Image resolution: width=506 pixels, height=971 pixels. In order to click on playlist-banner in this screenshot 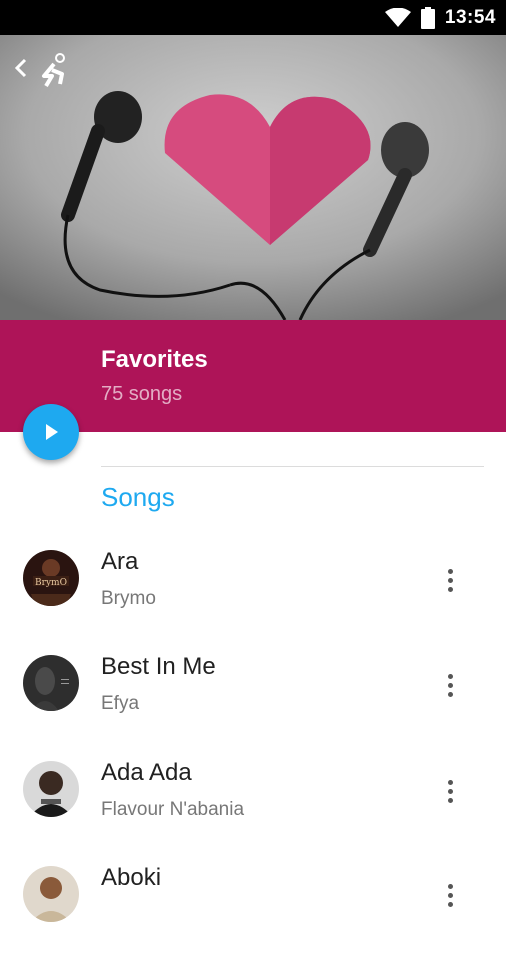, I will do `click(253, 376)`.